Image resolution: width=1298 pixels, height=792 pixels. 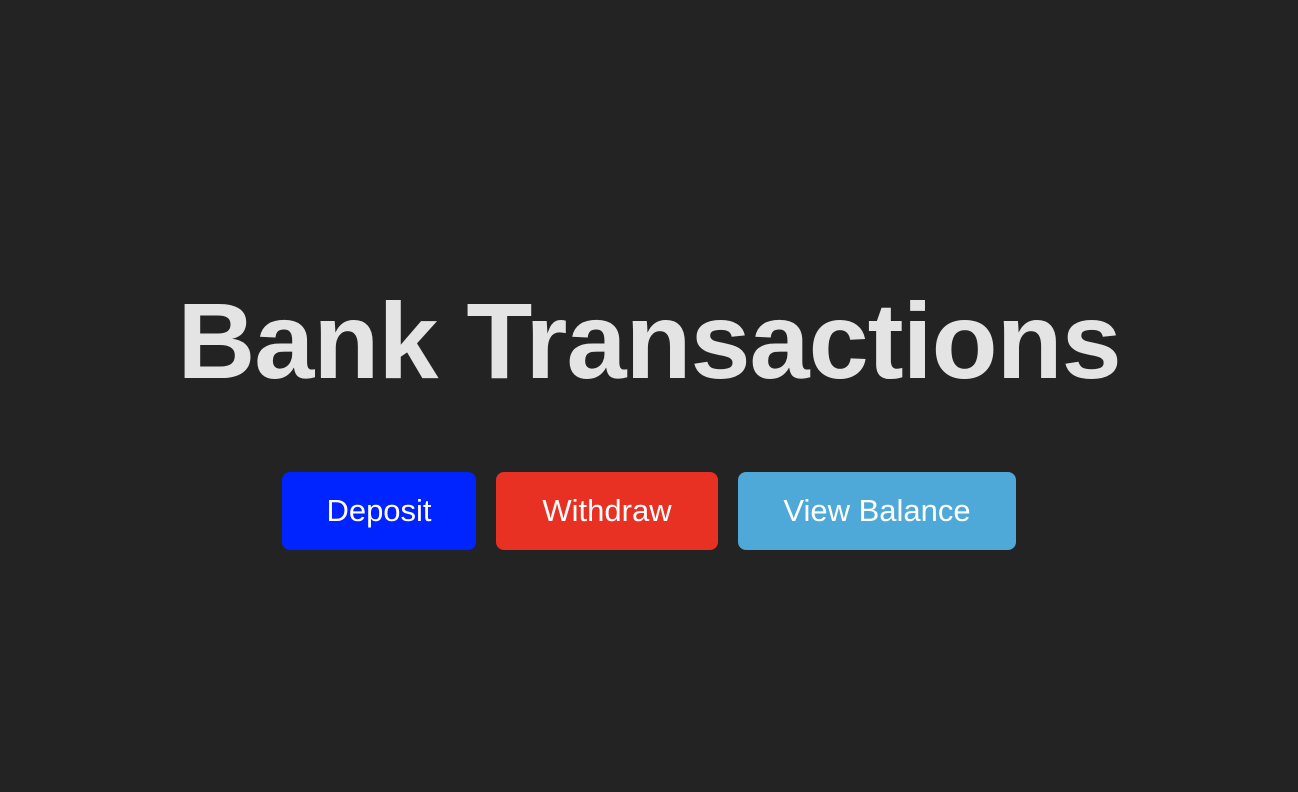 I want to click on page-title: Bank Transactions, so click(x=649, y=340).